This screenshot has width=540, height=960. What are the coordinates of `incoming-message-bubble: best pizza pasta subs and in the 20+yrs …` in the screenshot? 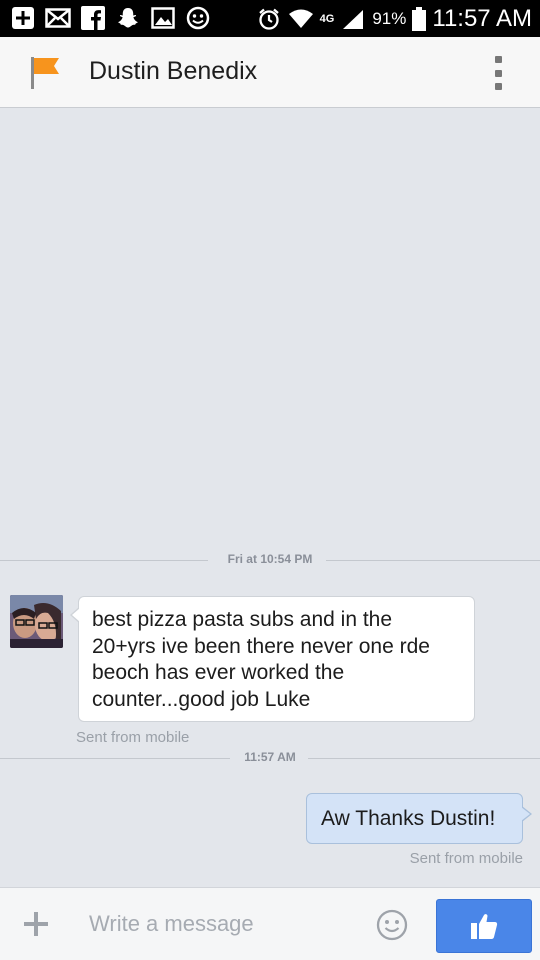 It's located at (272, 659).